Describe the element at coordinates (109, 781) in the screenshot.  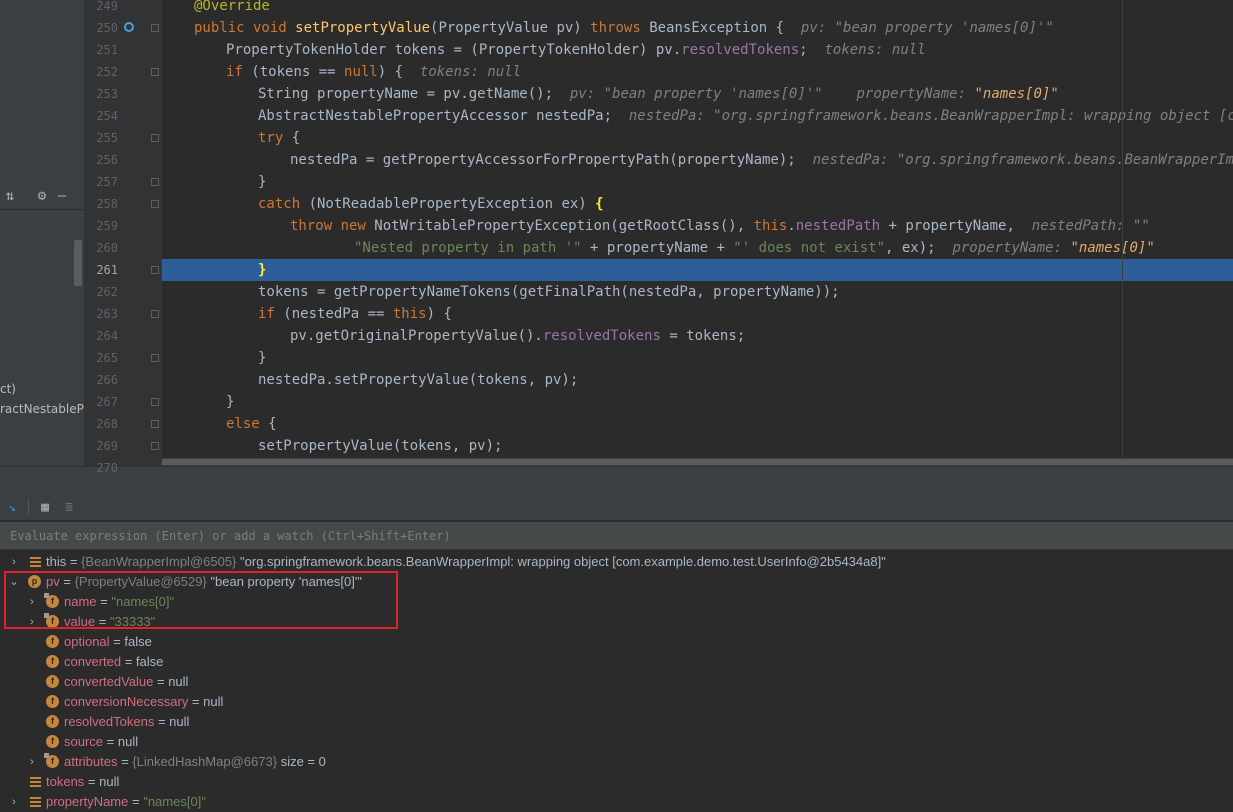
I see `var-value: null` at that location.